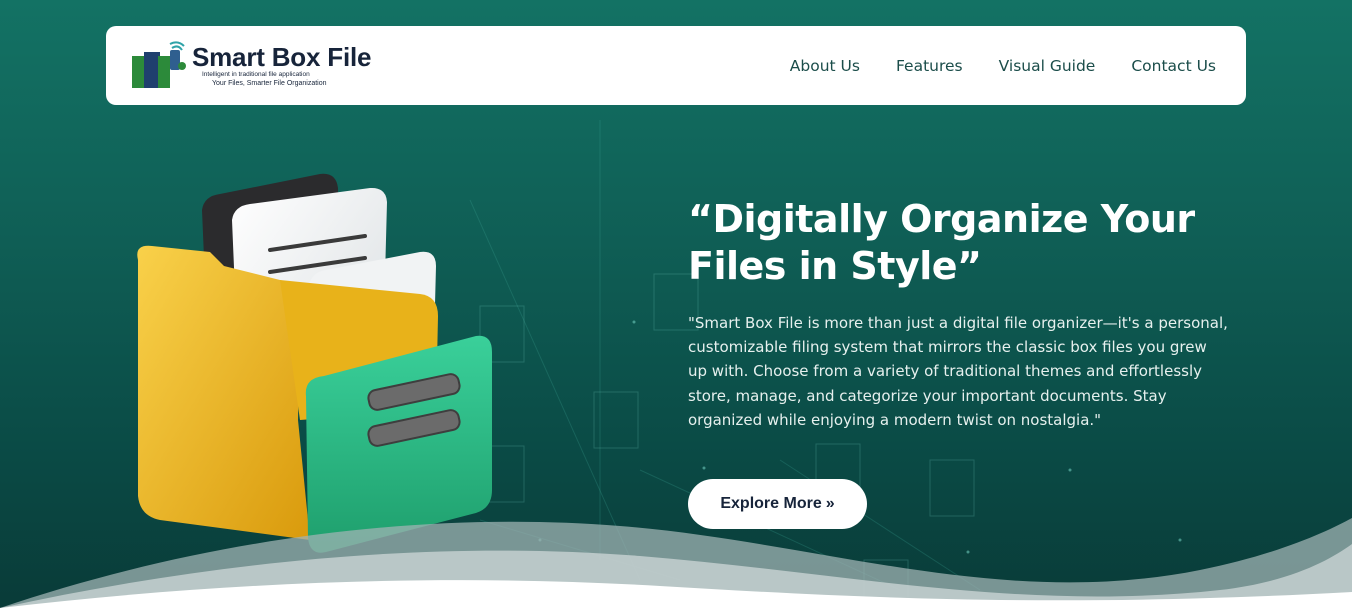  What do you see at coordinates (1047, 66) in the screenshot?
I see `nav-link-visual-guide: Visual Guide` at bounding box center [1047, 66].